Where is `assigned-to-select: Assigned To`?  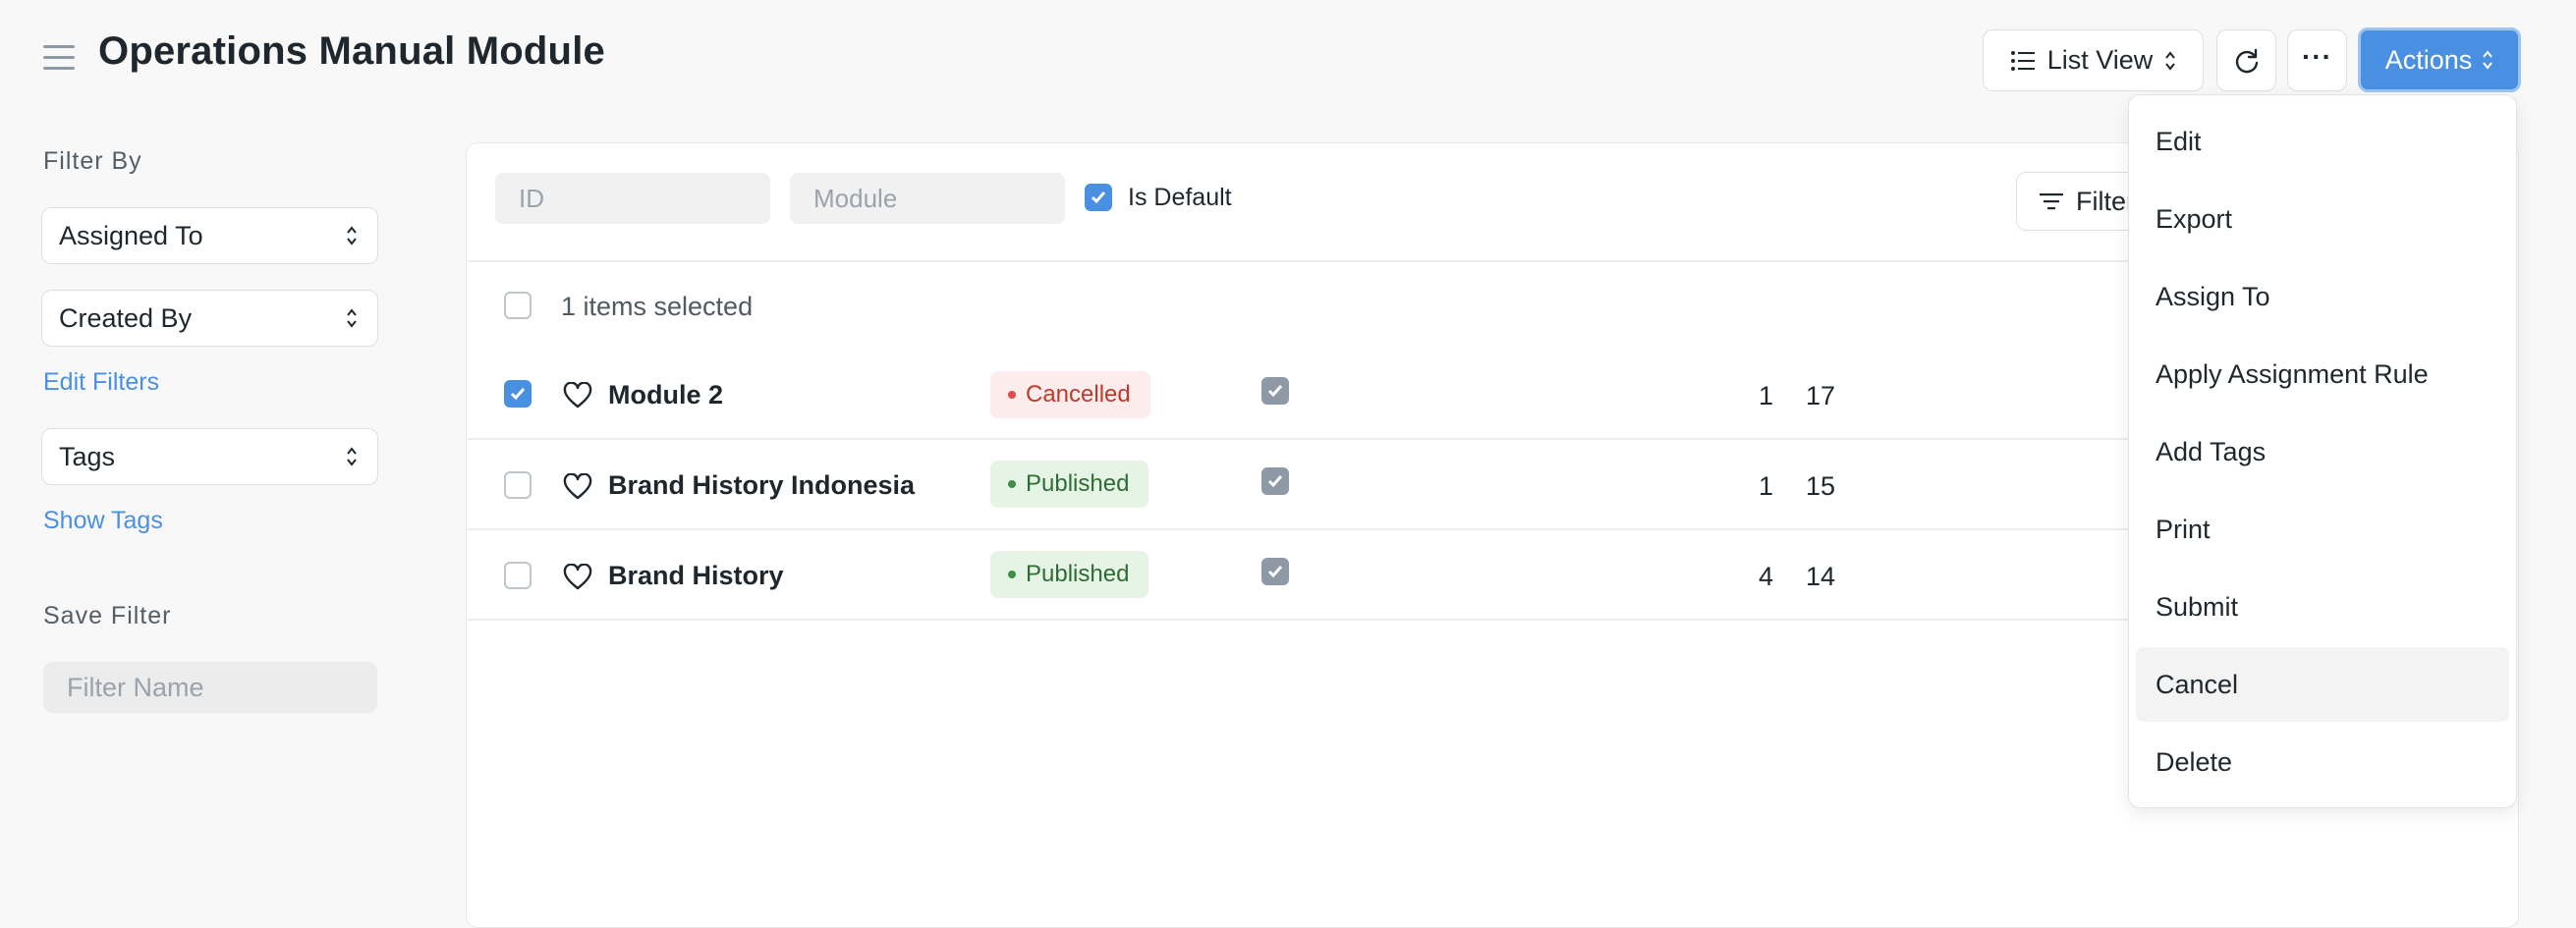
assigned-to-select: Assigned To is located at coordinates (209, 235).